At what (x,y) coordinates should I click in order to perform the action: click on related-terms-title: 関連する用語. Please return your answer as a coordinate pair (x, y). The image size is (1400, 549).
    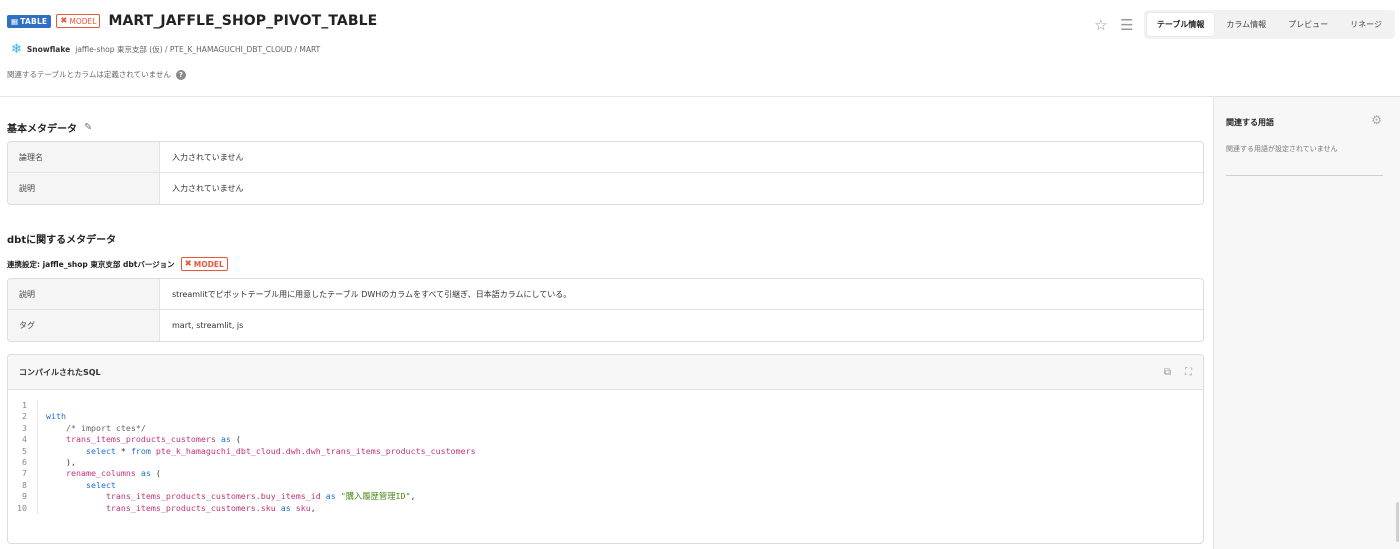
    Looking at the image, I should click on (1250, 122).